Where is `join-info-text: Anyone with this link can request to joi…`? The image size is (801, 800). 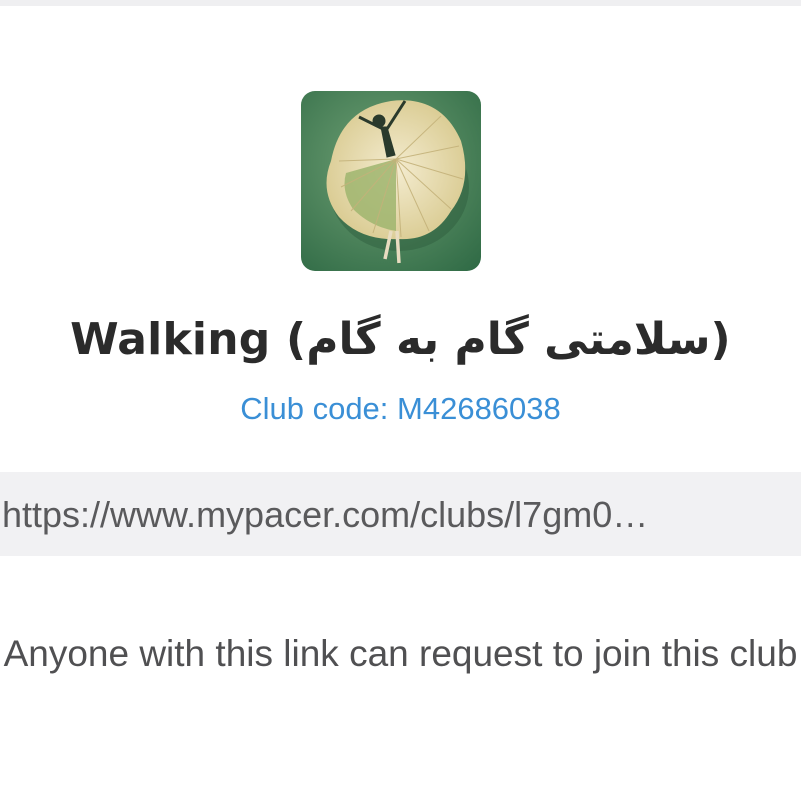
join-info-text: Anyone with this link can request to joi… is located at coordinates (400, 653).